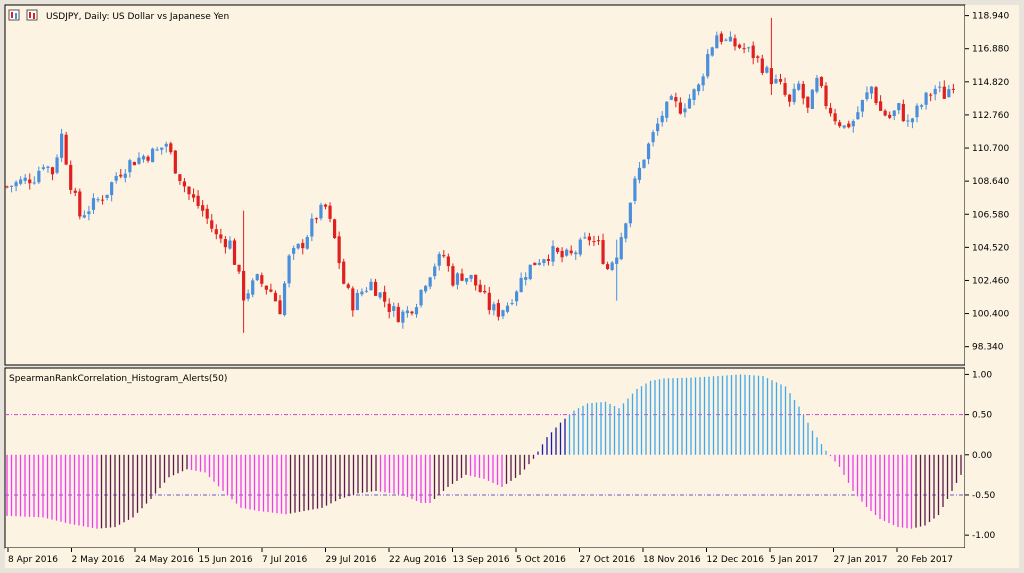 The width and height of the screenshot is (1024, 573). What do you see at coordinates (990, 83) in the screenshot?
I see `price-tick-label: 114.820` at bounding box center [990, 83].